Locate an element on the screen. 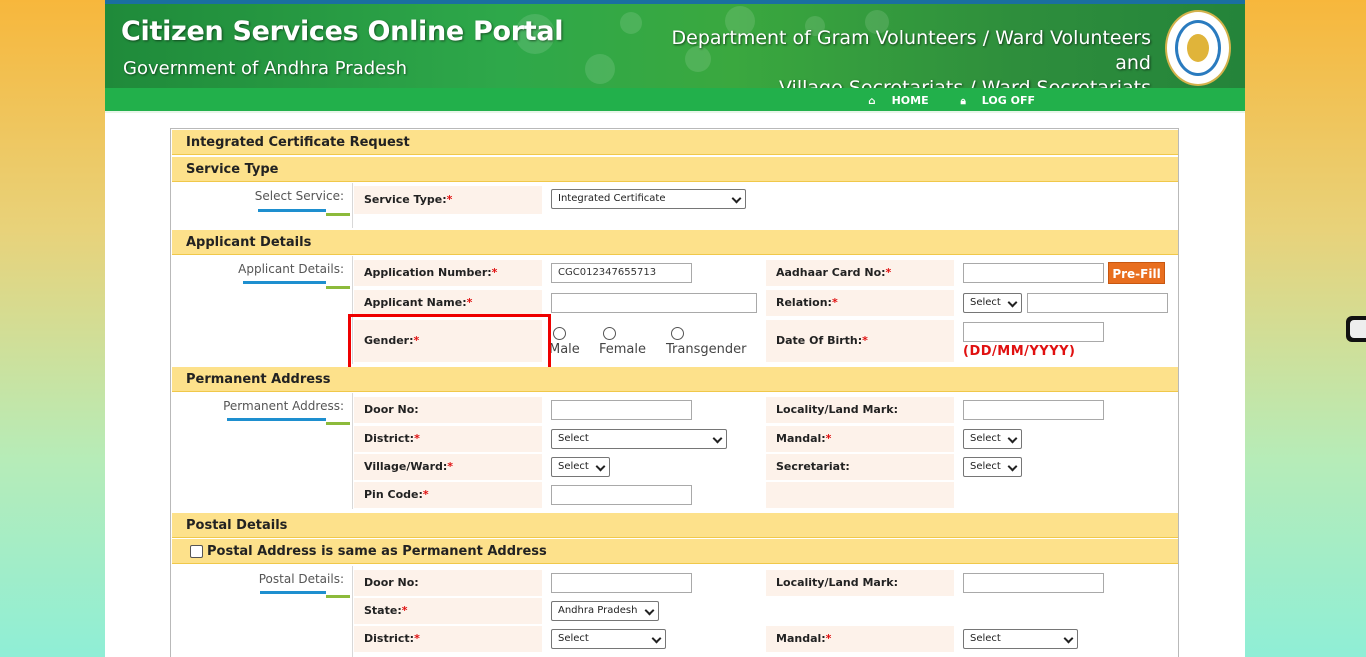 This screenshot has height=657, width=1366. relation-select: Select is located at coordinates (992, 303).